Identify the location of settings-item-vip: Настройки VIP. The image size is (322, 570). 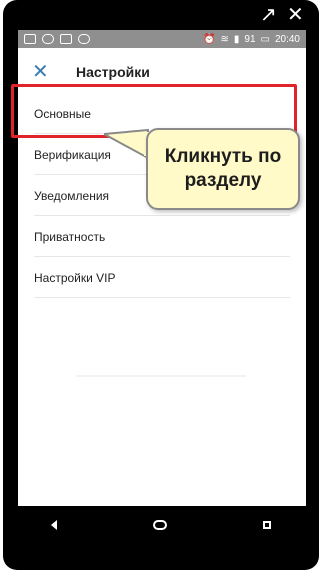
(162, 277).